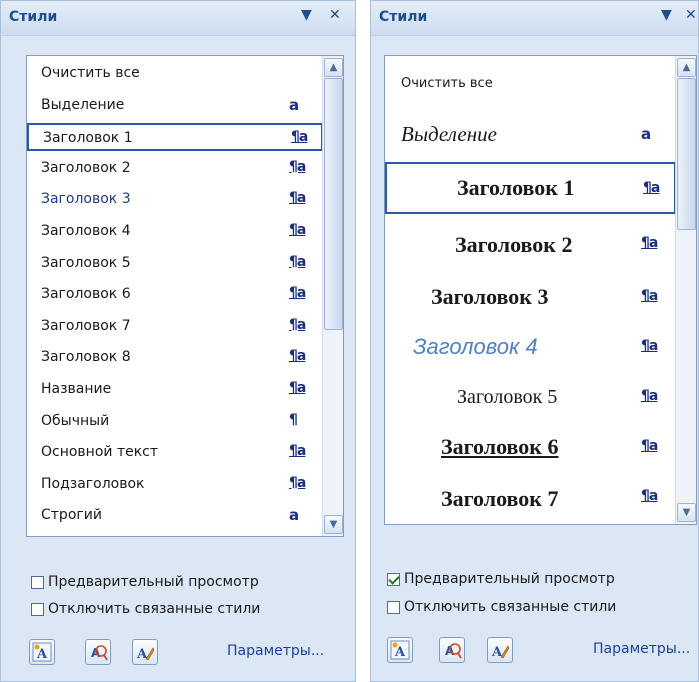 The height and width of the screenshot is (682, 699). I want to click on new-style-icon: A, so click(42, 652).